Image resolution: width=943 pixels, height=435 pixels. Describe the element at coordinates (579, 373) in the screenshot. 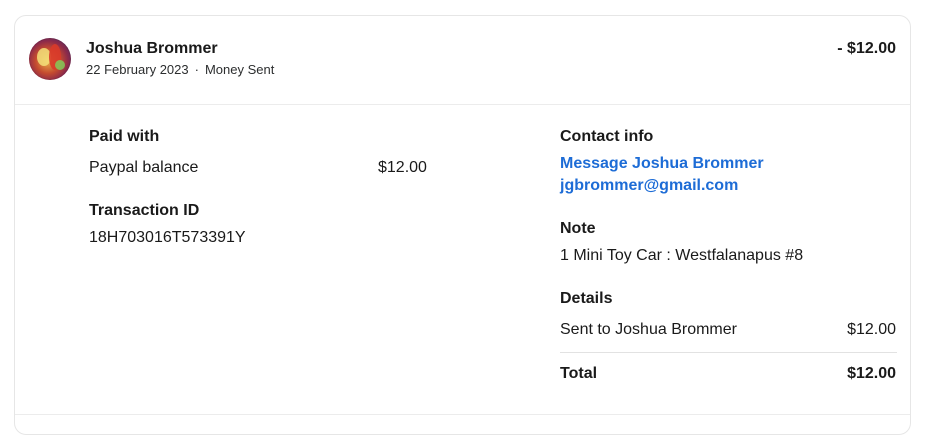

I see `total-label: Total` at that location.